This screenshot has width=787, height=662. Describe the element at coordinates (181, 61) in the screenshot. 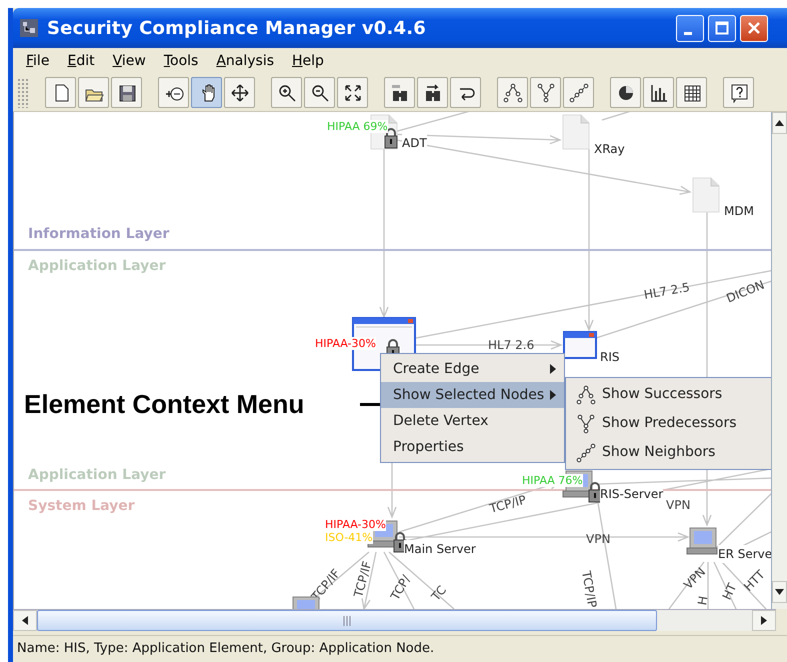

I see `menu-item: Tools` at that location.